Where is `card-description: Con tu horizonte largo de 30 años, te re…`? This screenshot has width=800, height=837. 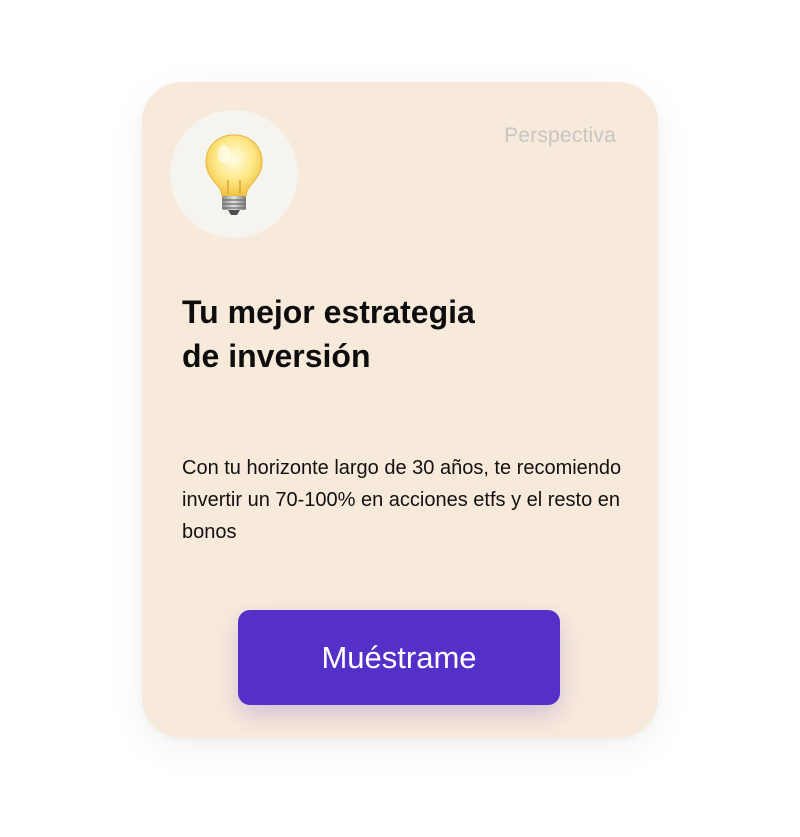
card-description: Con tu horizonte largo de 30 años, te re… is located at coordinates (402, 500).